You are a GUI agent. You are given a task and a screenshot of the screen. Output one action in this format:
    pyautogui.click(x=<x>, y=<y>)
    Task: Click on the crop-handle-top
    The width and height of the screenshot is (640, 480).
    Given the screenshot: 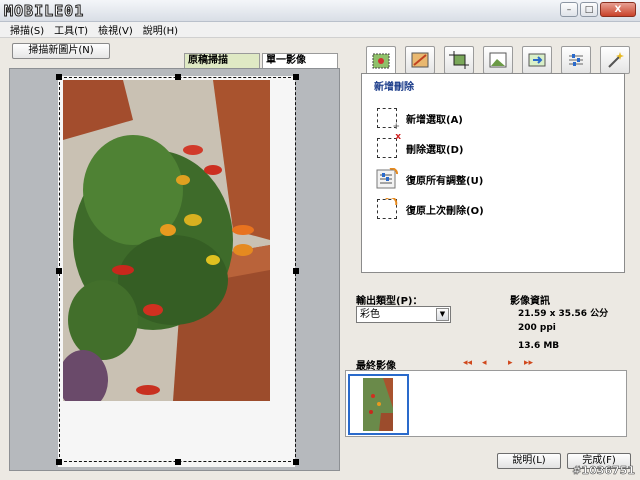 What is the action you would take?
    pyautogui.click(x=178, y=77)
    